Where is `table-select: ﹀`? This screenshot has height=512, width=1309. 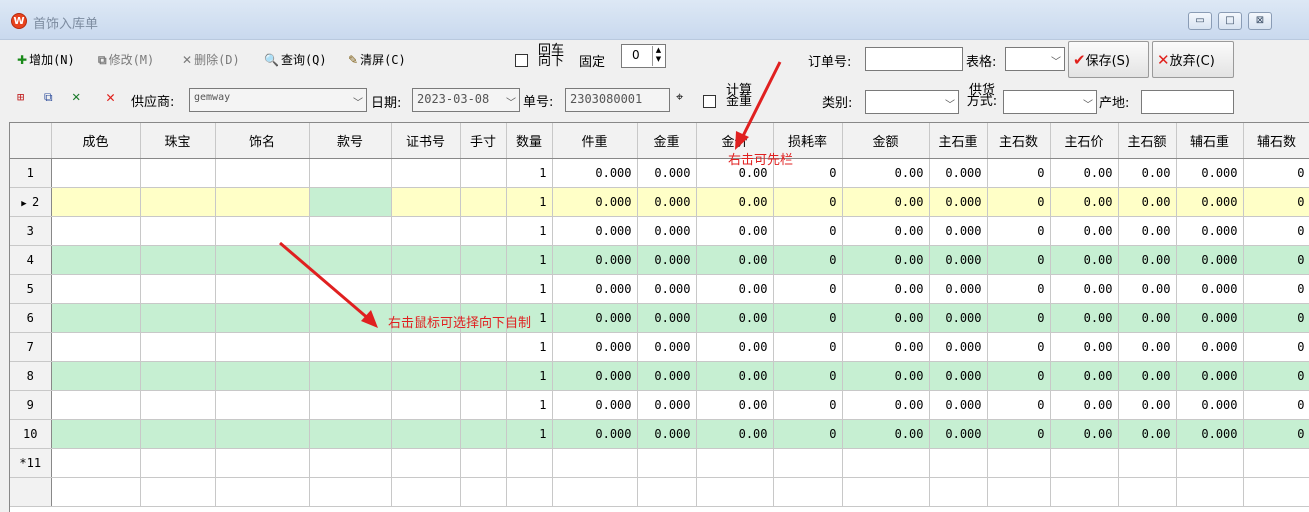
table-select: ﹀ is located at coordinates (1035, 59).